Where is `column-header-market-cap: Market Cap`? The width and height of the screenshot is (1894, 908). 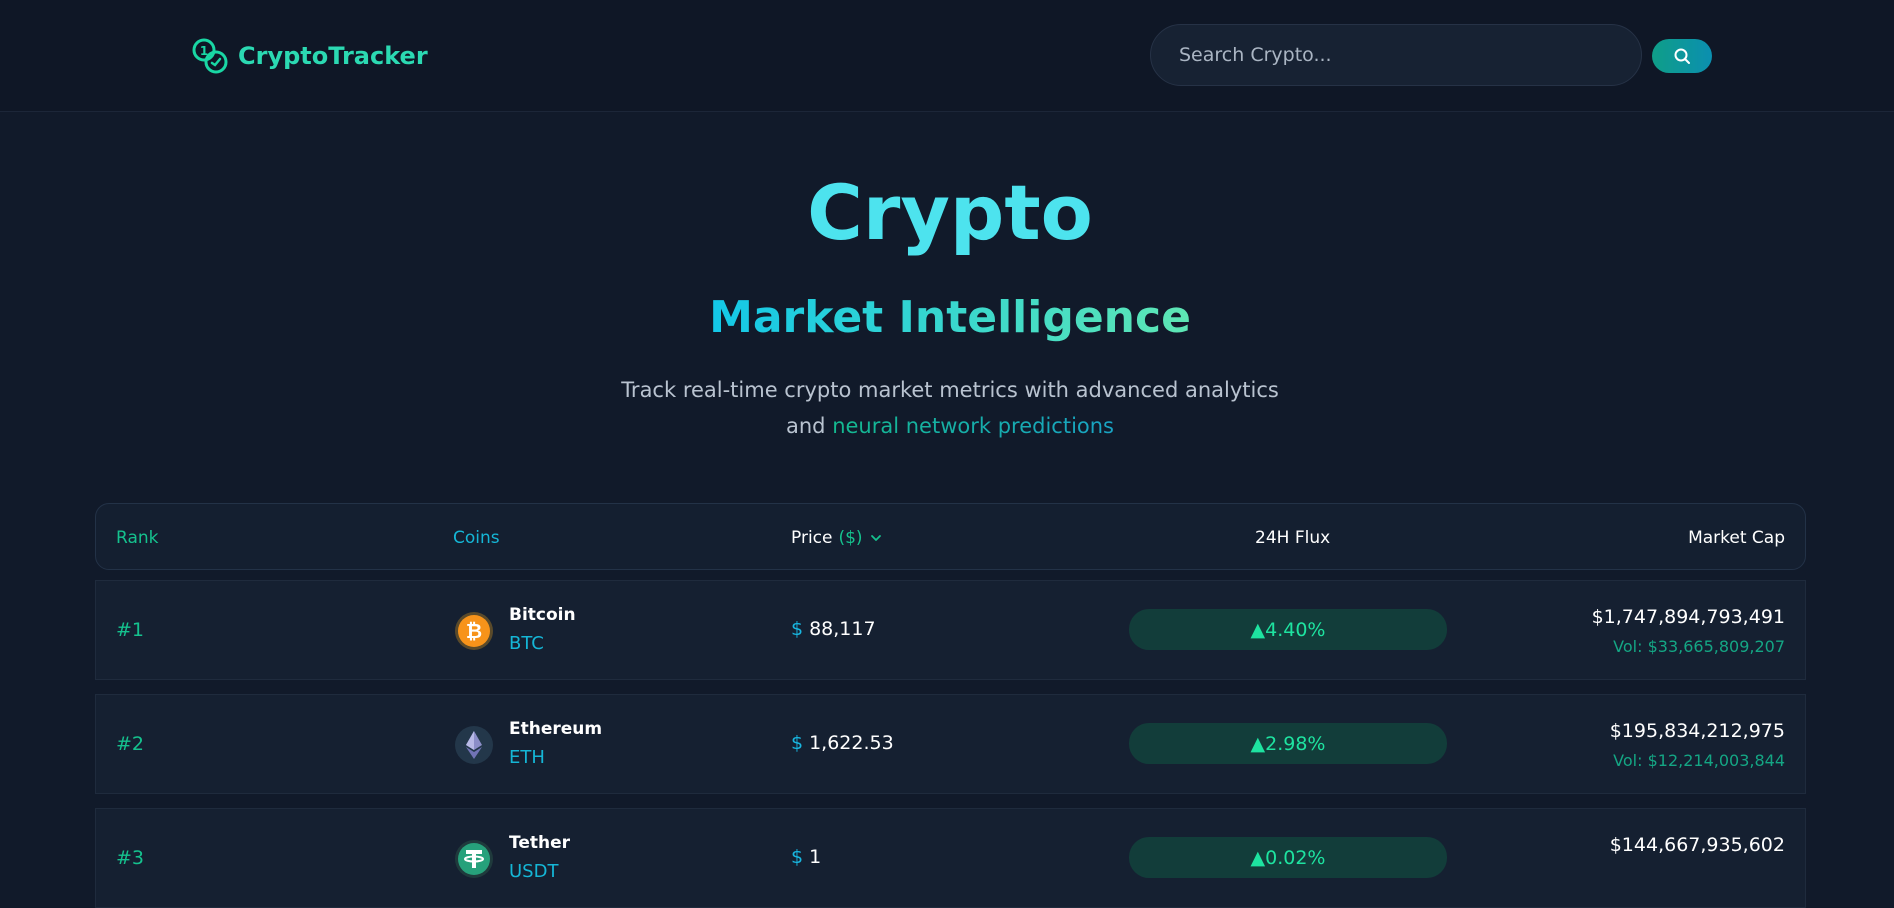 column-header-market-cap: Market Cap is located at coordinates (1736, 538).